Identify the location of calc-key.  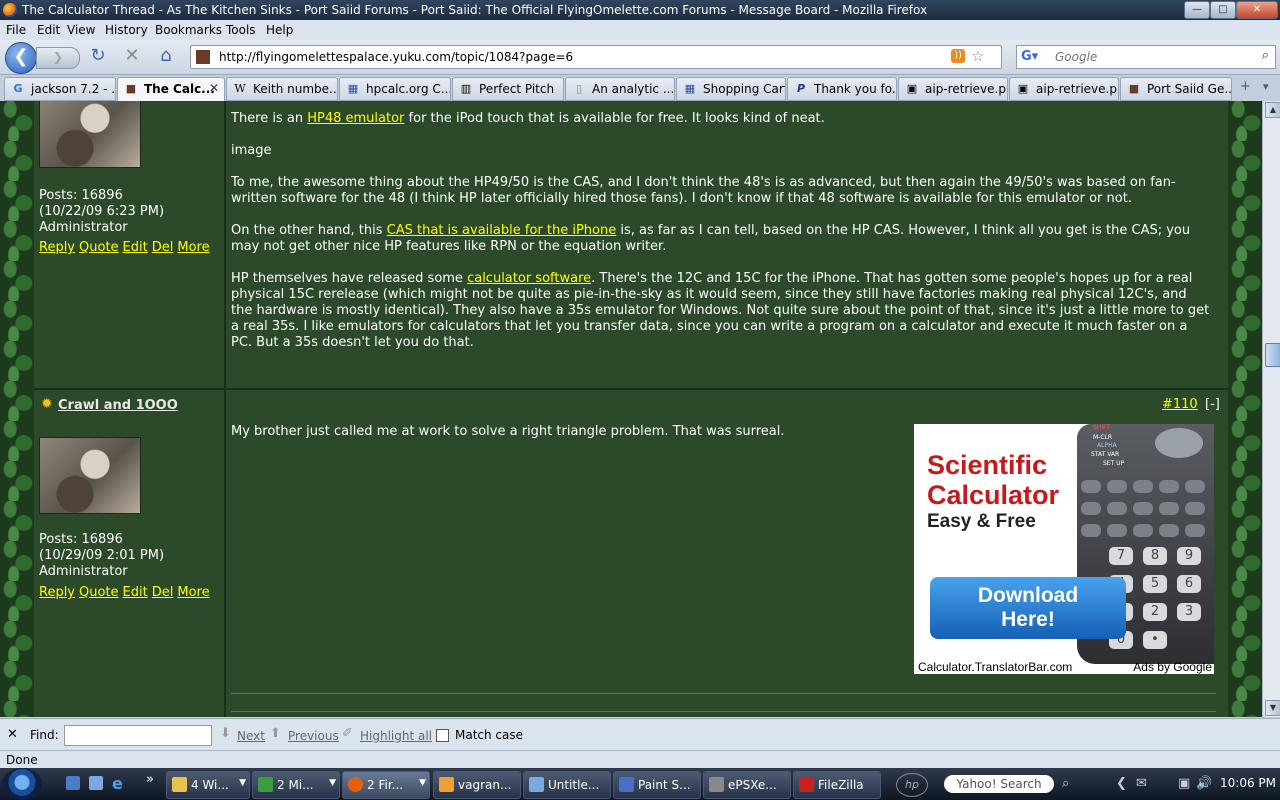
(1117, 530).